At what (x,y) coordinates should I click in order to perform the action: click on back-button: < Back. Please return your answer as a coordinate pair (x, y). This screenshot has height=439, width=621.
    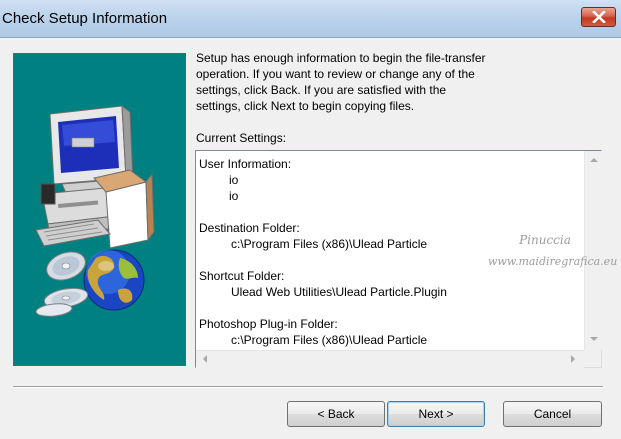
    Looking at the image, I should click on (336, 414).